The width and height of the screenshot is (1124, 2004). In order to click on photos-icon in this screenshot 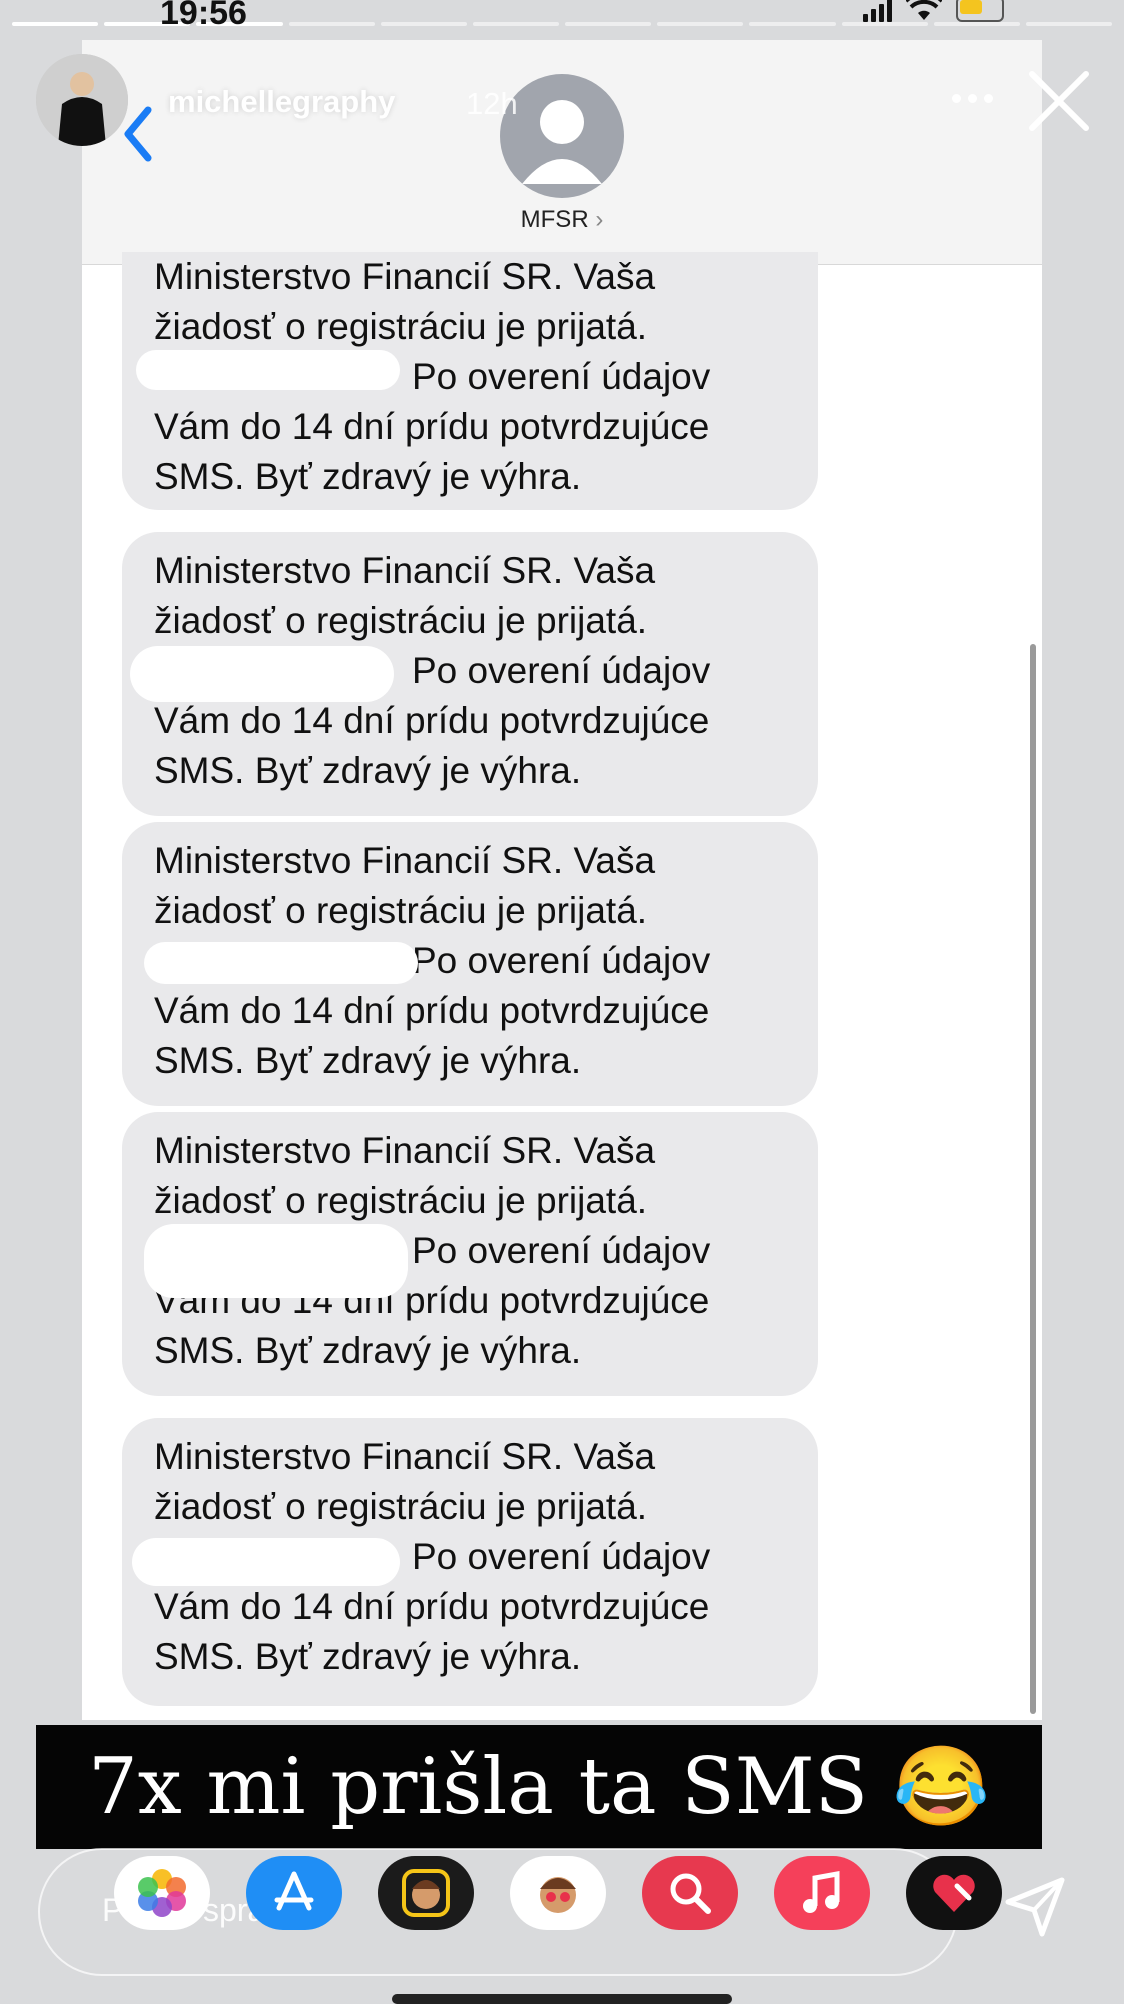, I will do `click(162, 1893)`.